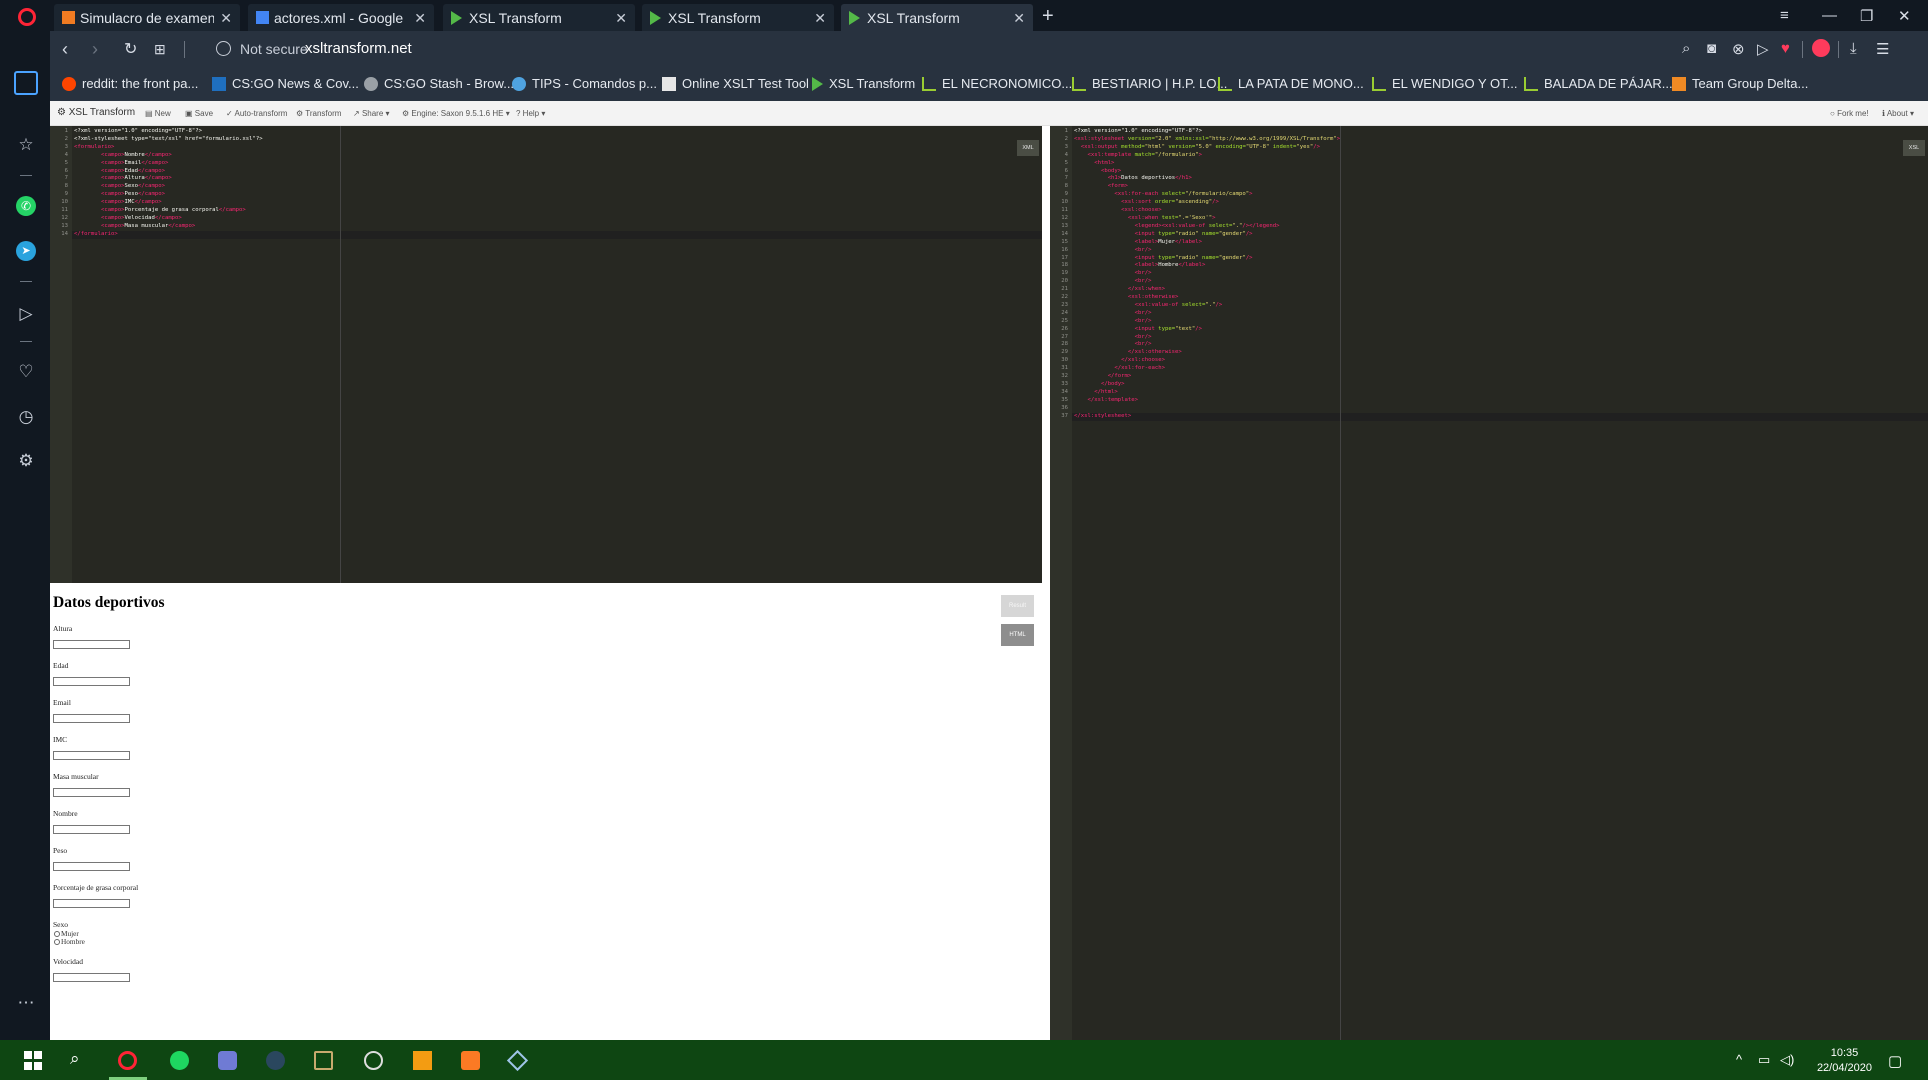 The height and width of the screenshot is (1080, 1928). What do you see at coordinates (1017, 606) in the screenshot?
I see `result-button: Result` at bounding box center [1017, 606].